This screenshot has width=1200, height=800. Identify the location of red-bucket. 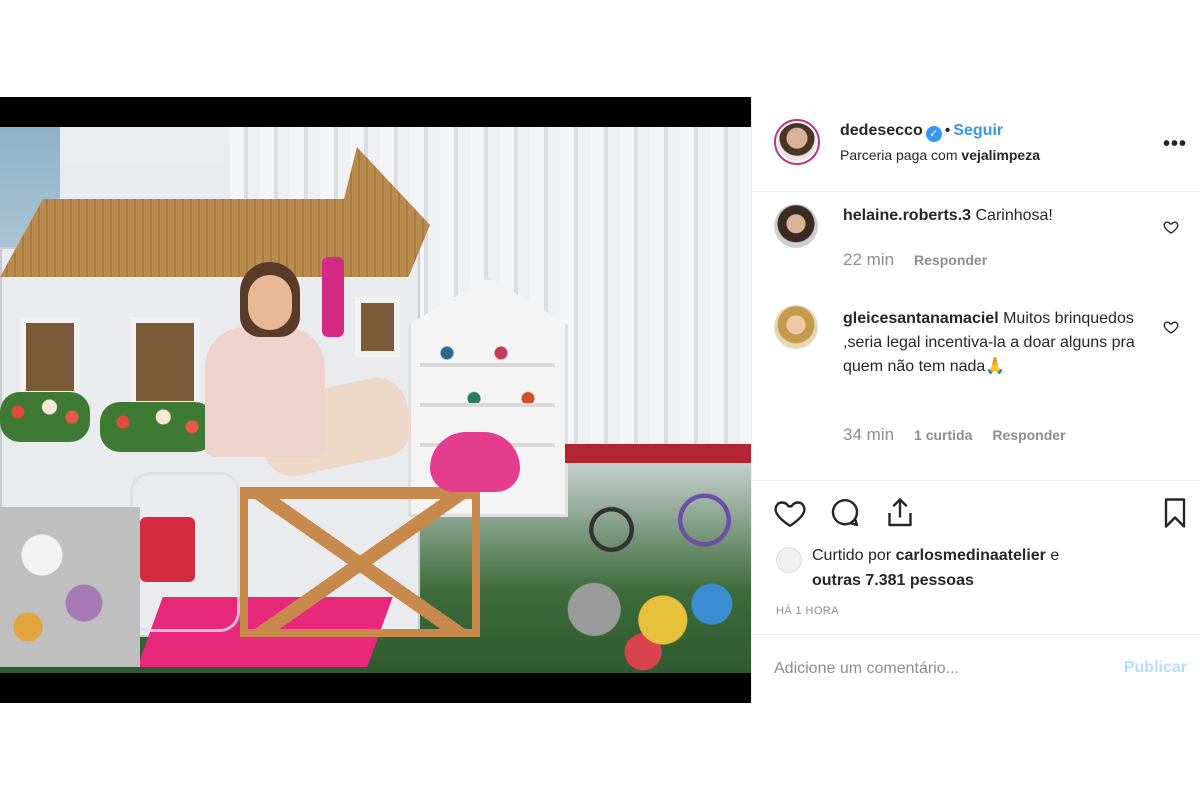
(167, 549).